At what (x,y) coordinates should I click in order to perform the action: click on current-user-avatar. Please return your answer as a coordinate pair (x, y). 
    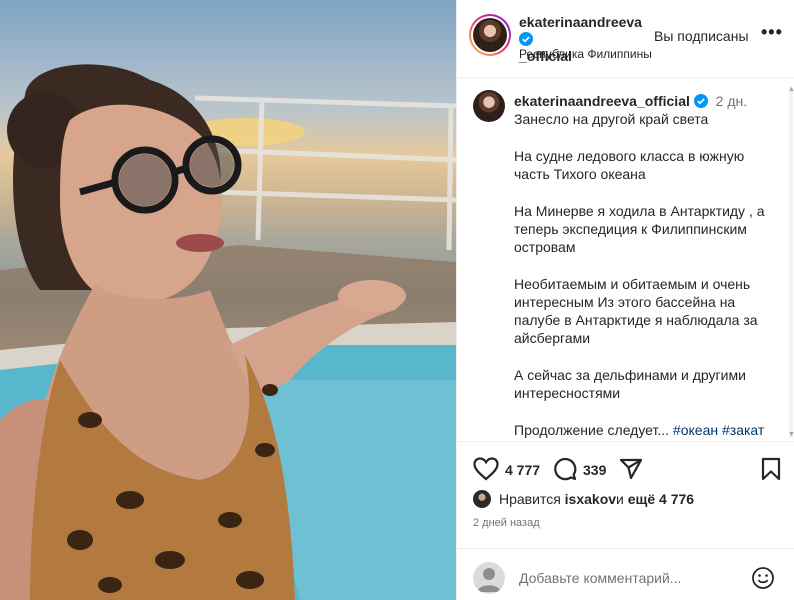
    Looking at the image, I should click on (489, 578).